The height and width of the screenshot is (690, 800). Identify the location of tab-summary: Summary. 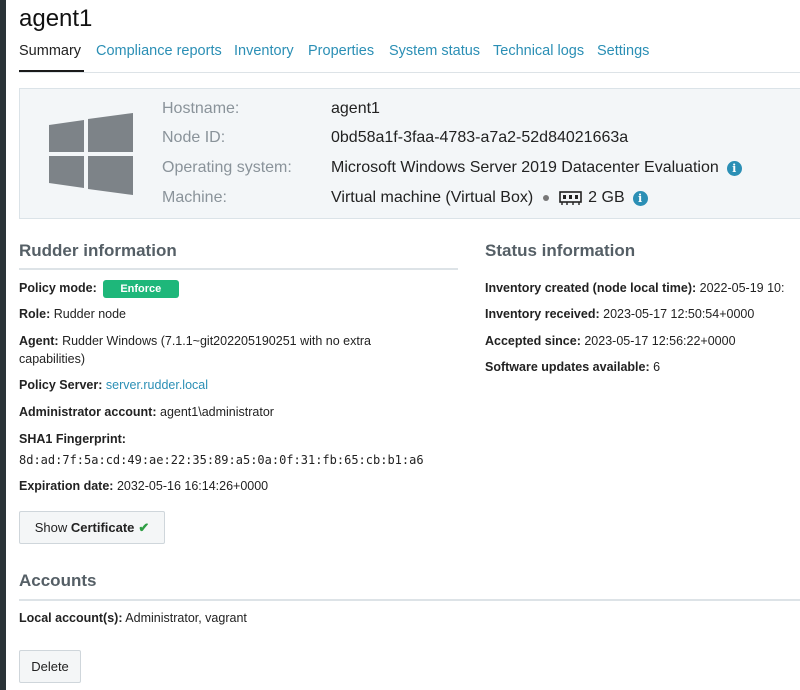
(50, 51).